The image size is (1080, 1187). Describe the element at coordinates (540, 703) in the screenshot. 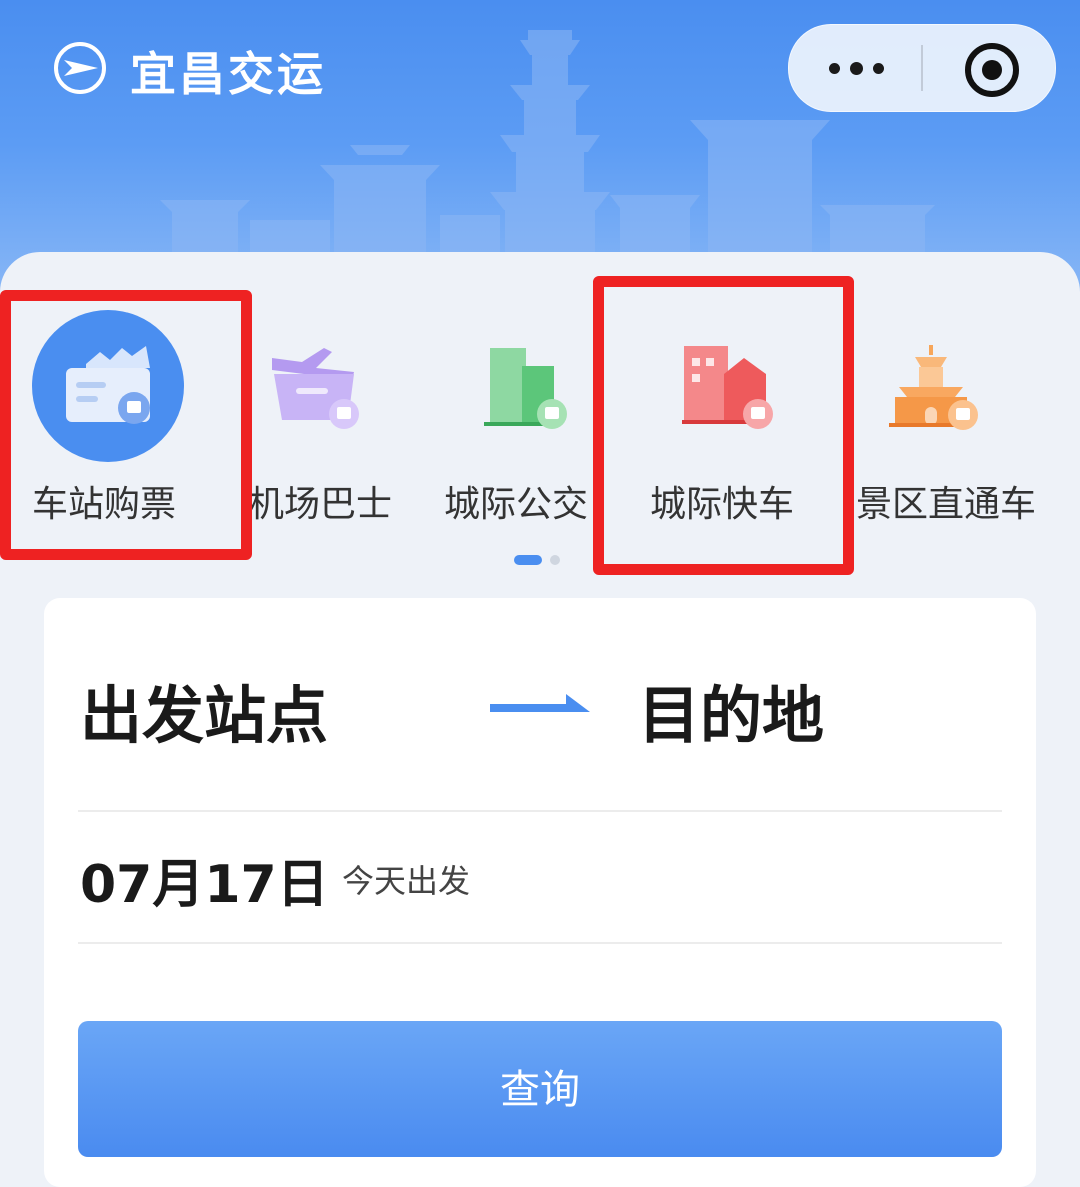

I see `arrow-right-icon` at that location.